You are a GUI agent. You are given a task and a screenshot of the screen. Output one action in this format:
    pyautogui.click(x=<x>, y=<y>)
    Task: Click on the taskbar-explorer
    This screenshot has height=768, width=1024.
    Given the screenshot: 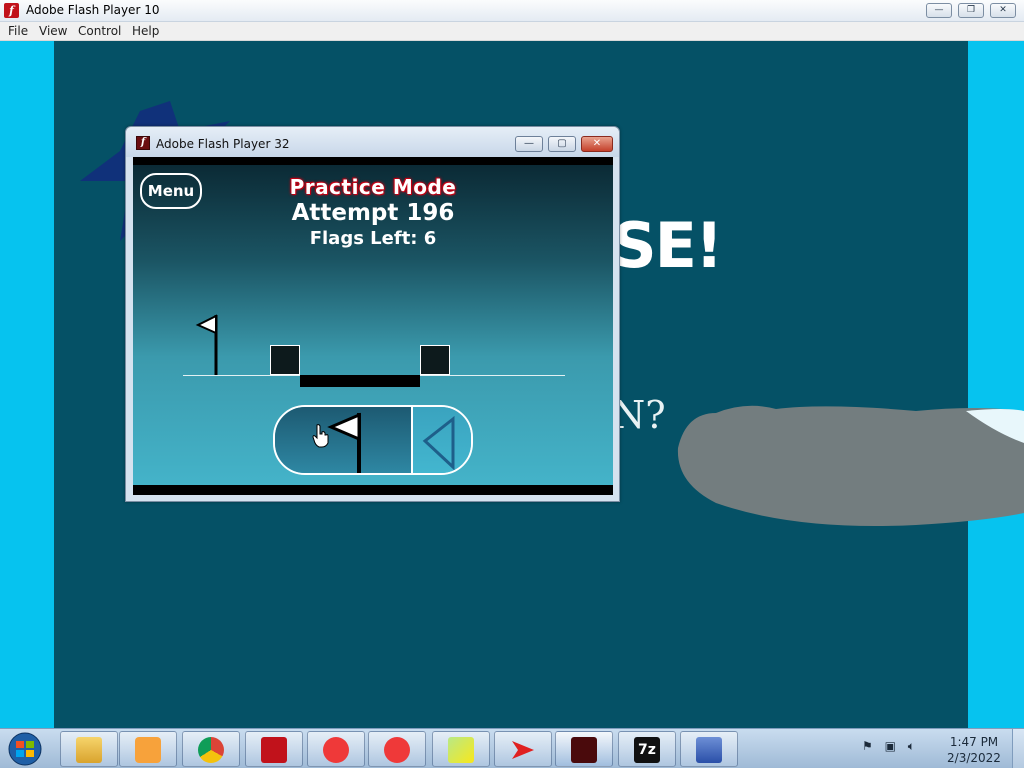 What is the action you would take?
    pyautogui.click(x=89, y=749)
    